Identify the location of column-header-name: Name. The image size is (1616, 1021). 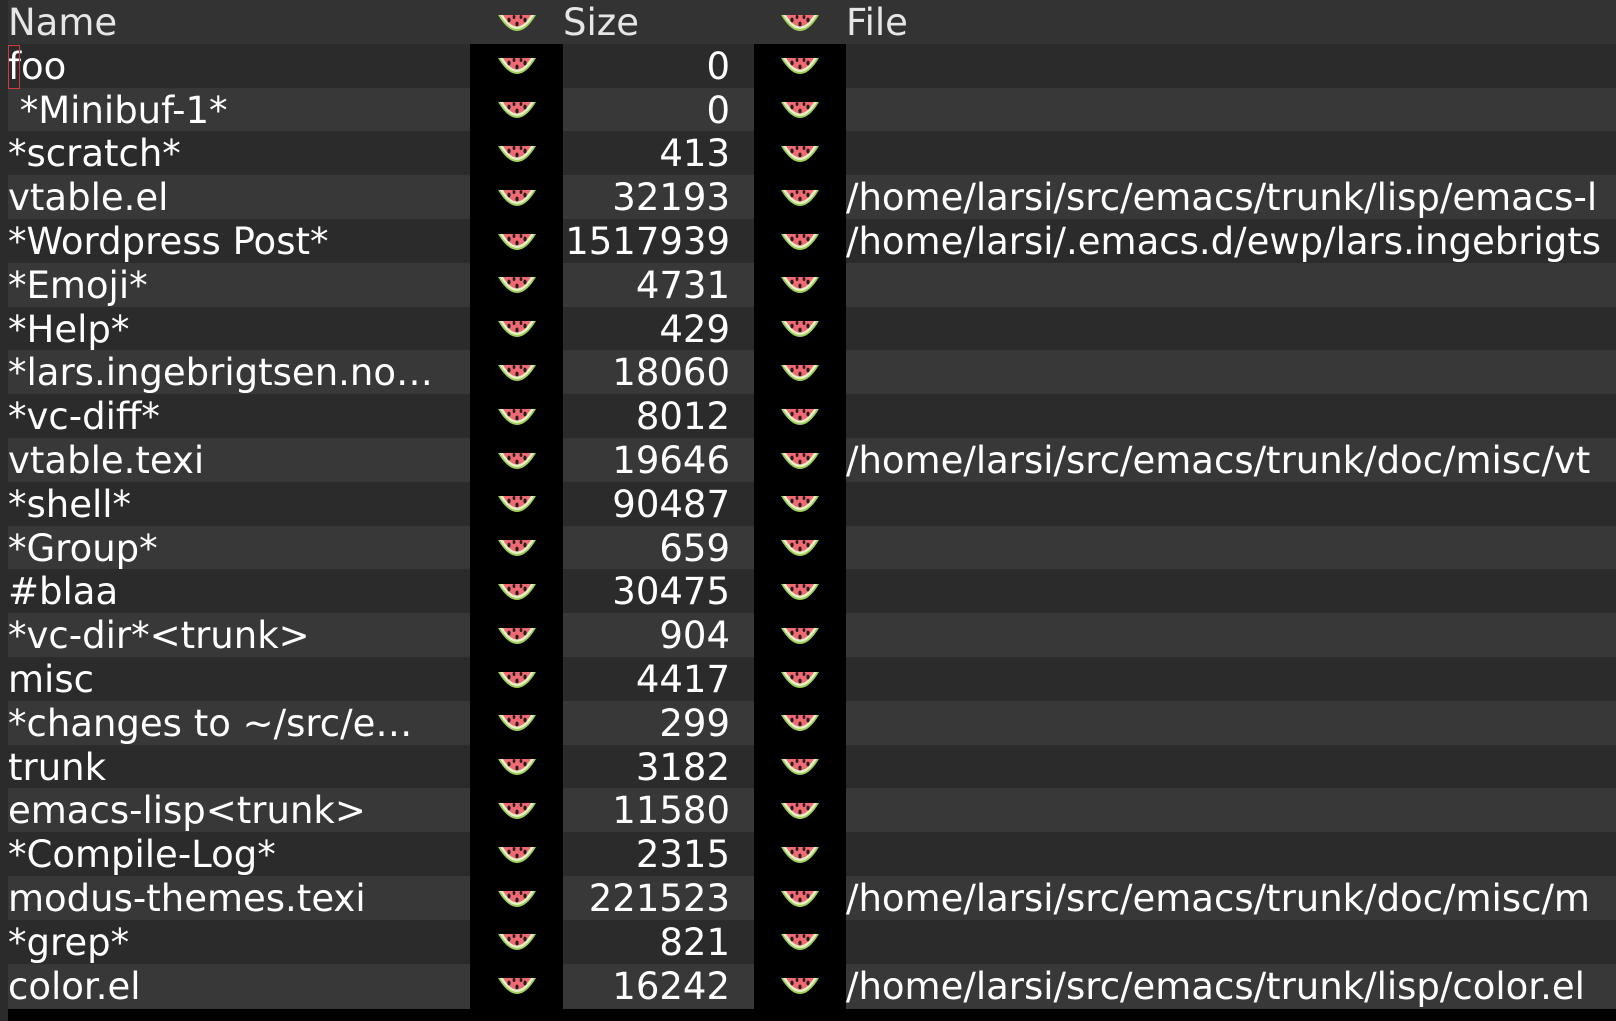
(239, 22).